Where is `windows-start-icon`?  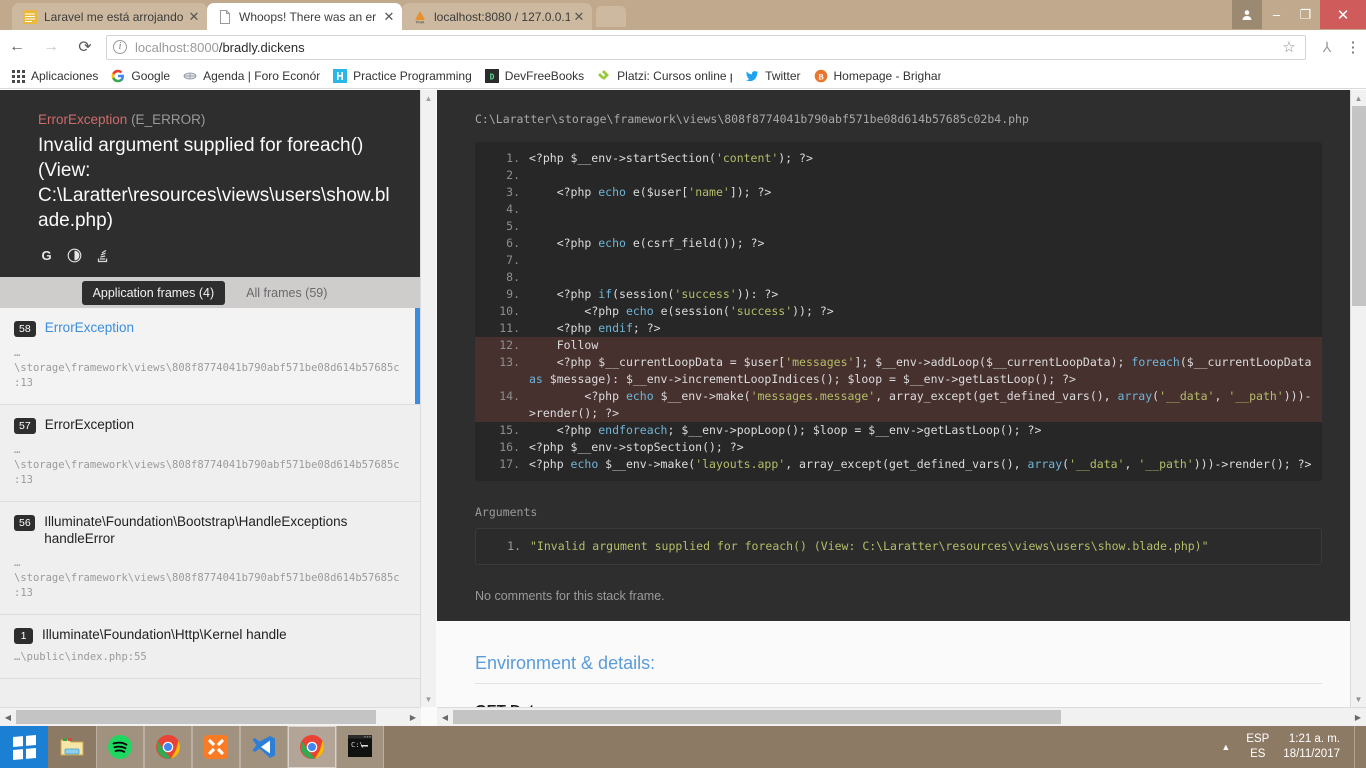 windows-start-icon is located at coordinates (24, 747).